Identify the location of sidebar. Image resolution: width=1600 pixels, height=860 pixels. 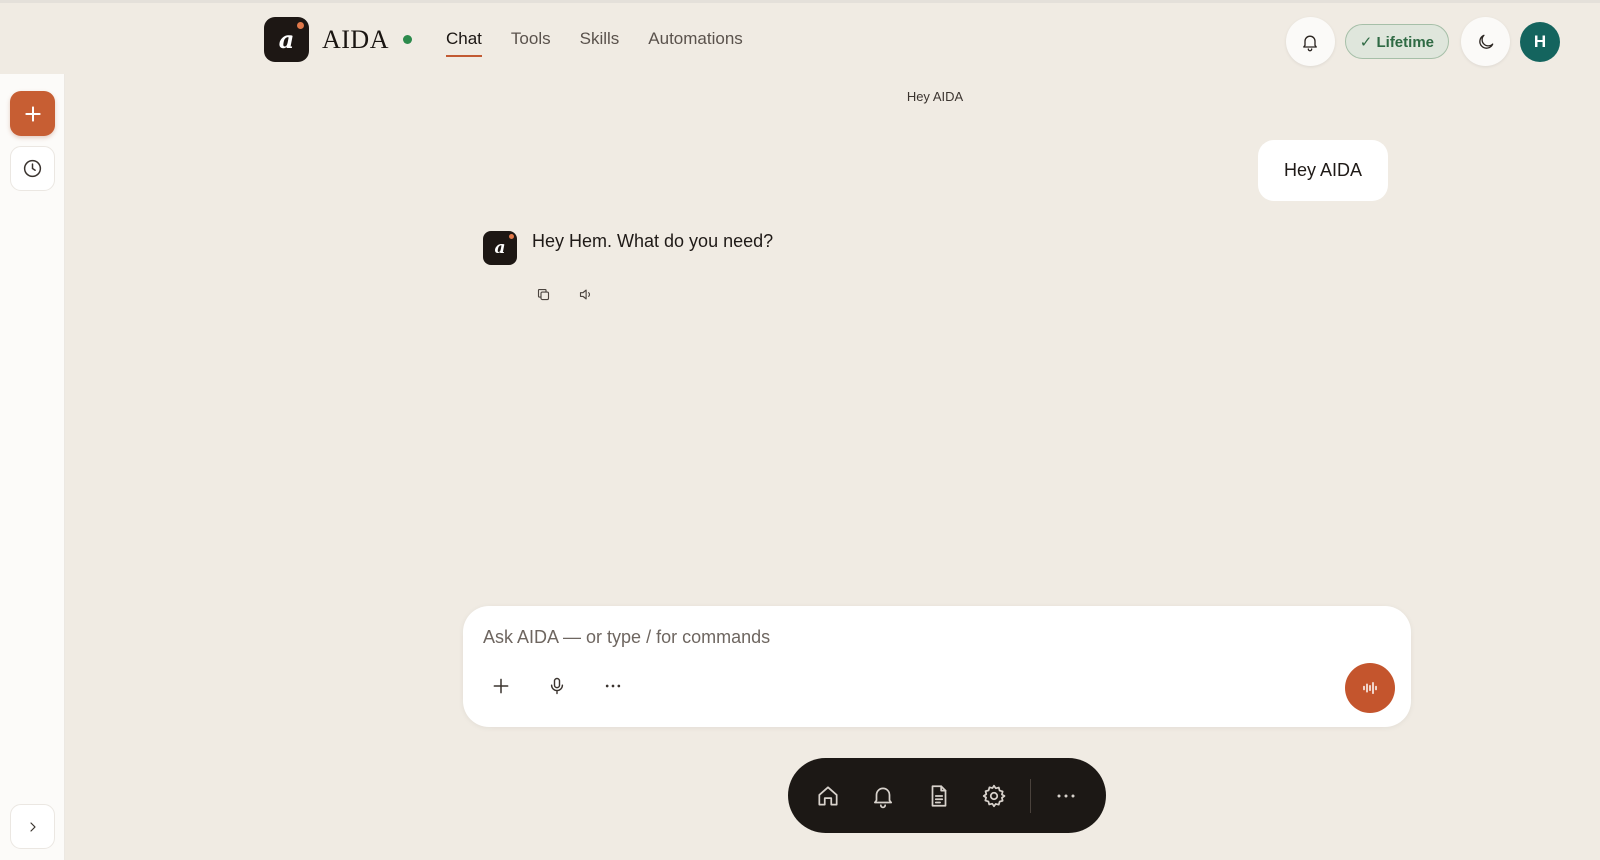
(32, 467).